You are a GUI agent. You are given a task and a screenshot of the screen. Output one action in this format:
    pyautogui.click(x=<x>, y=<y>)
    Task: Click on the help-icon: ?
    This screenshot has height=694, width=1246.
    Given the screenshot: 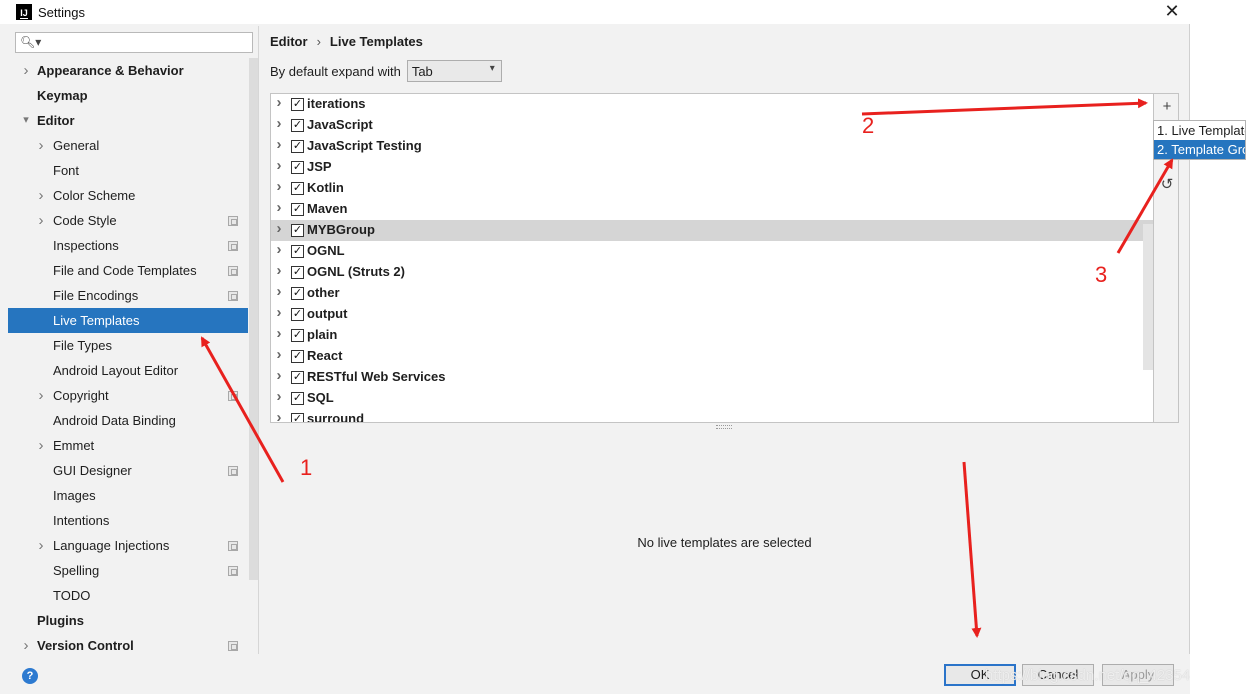 What is the action you would take?
    pyautogui.click(x=30, y=676)
    